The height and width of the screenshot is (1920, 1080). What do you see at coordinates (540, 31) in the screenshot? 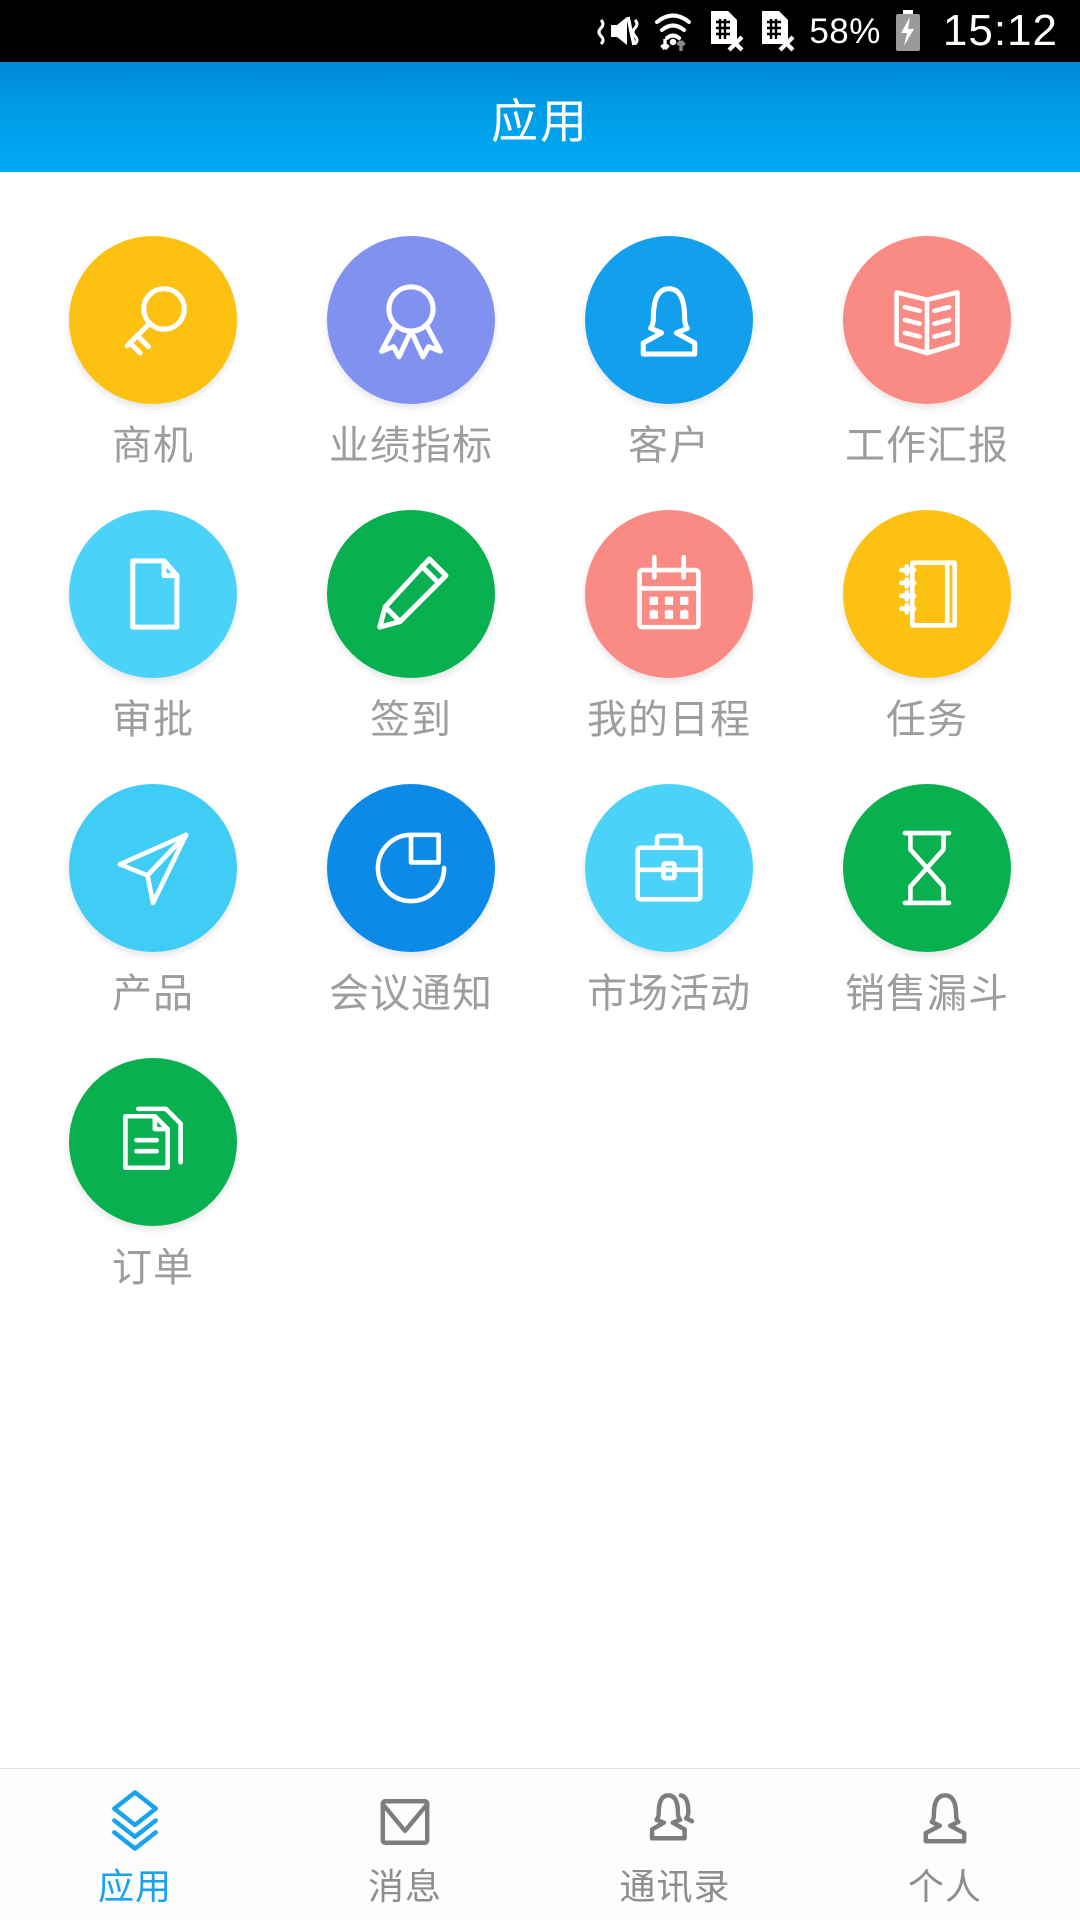
I see `status-bar: 58% 15:12` at bounding box center [540, 31].